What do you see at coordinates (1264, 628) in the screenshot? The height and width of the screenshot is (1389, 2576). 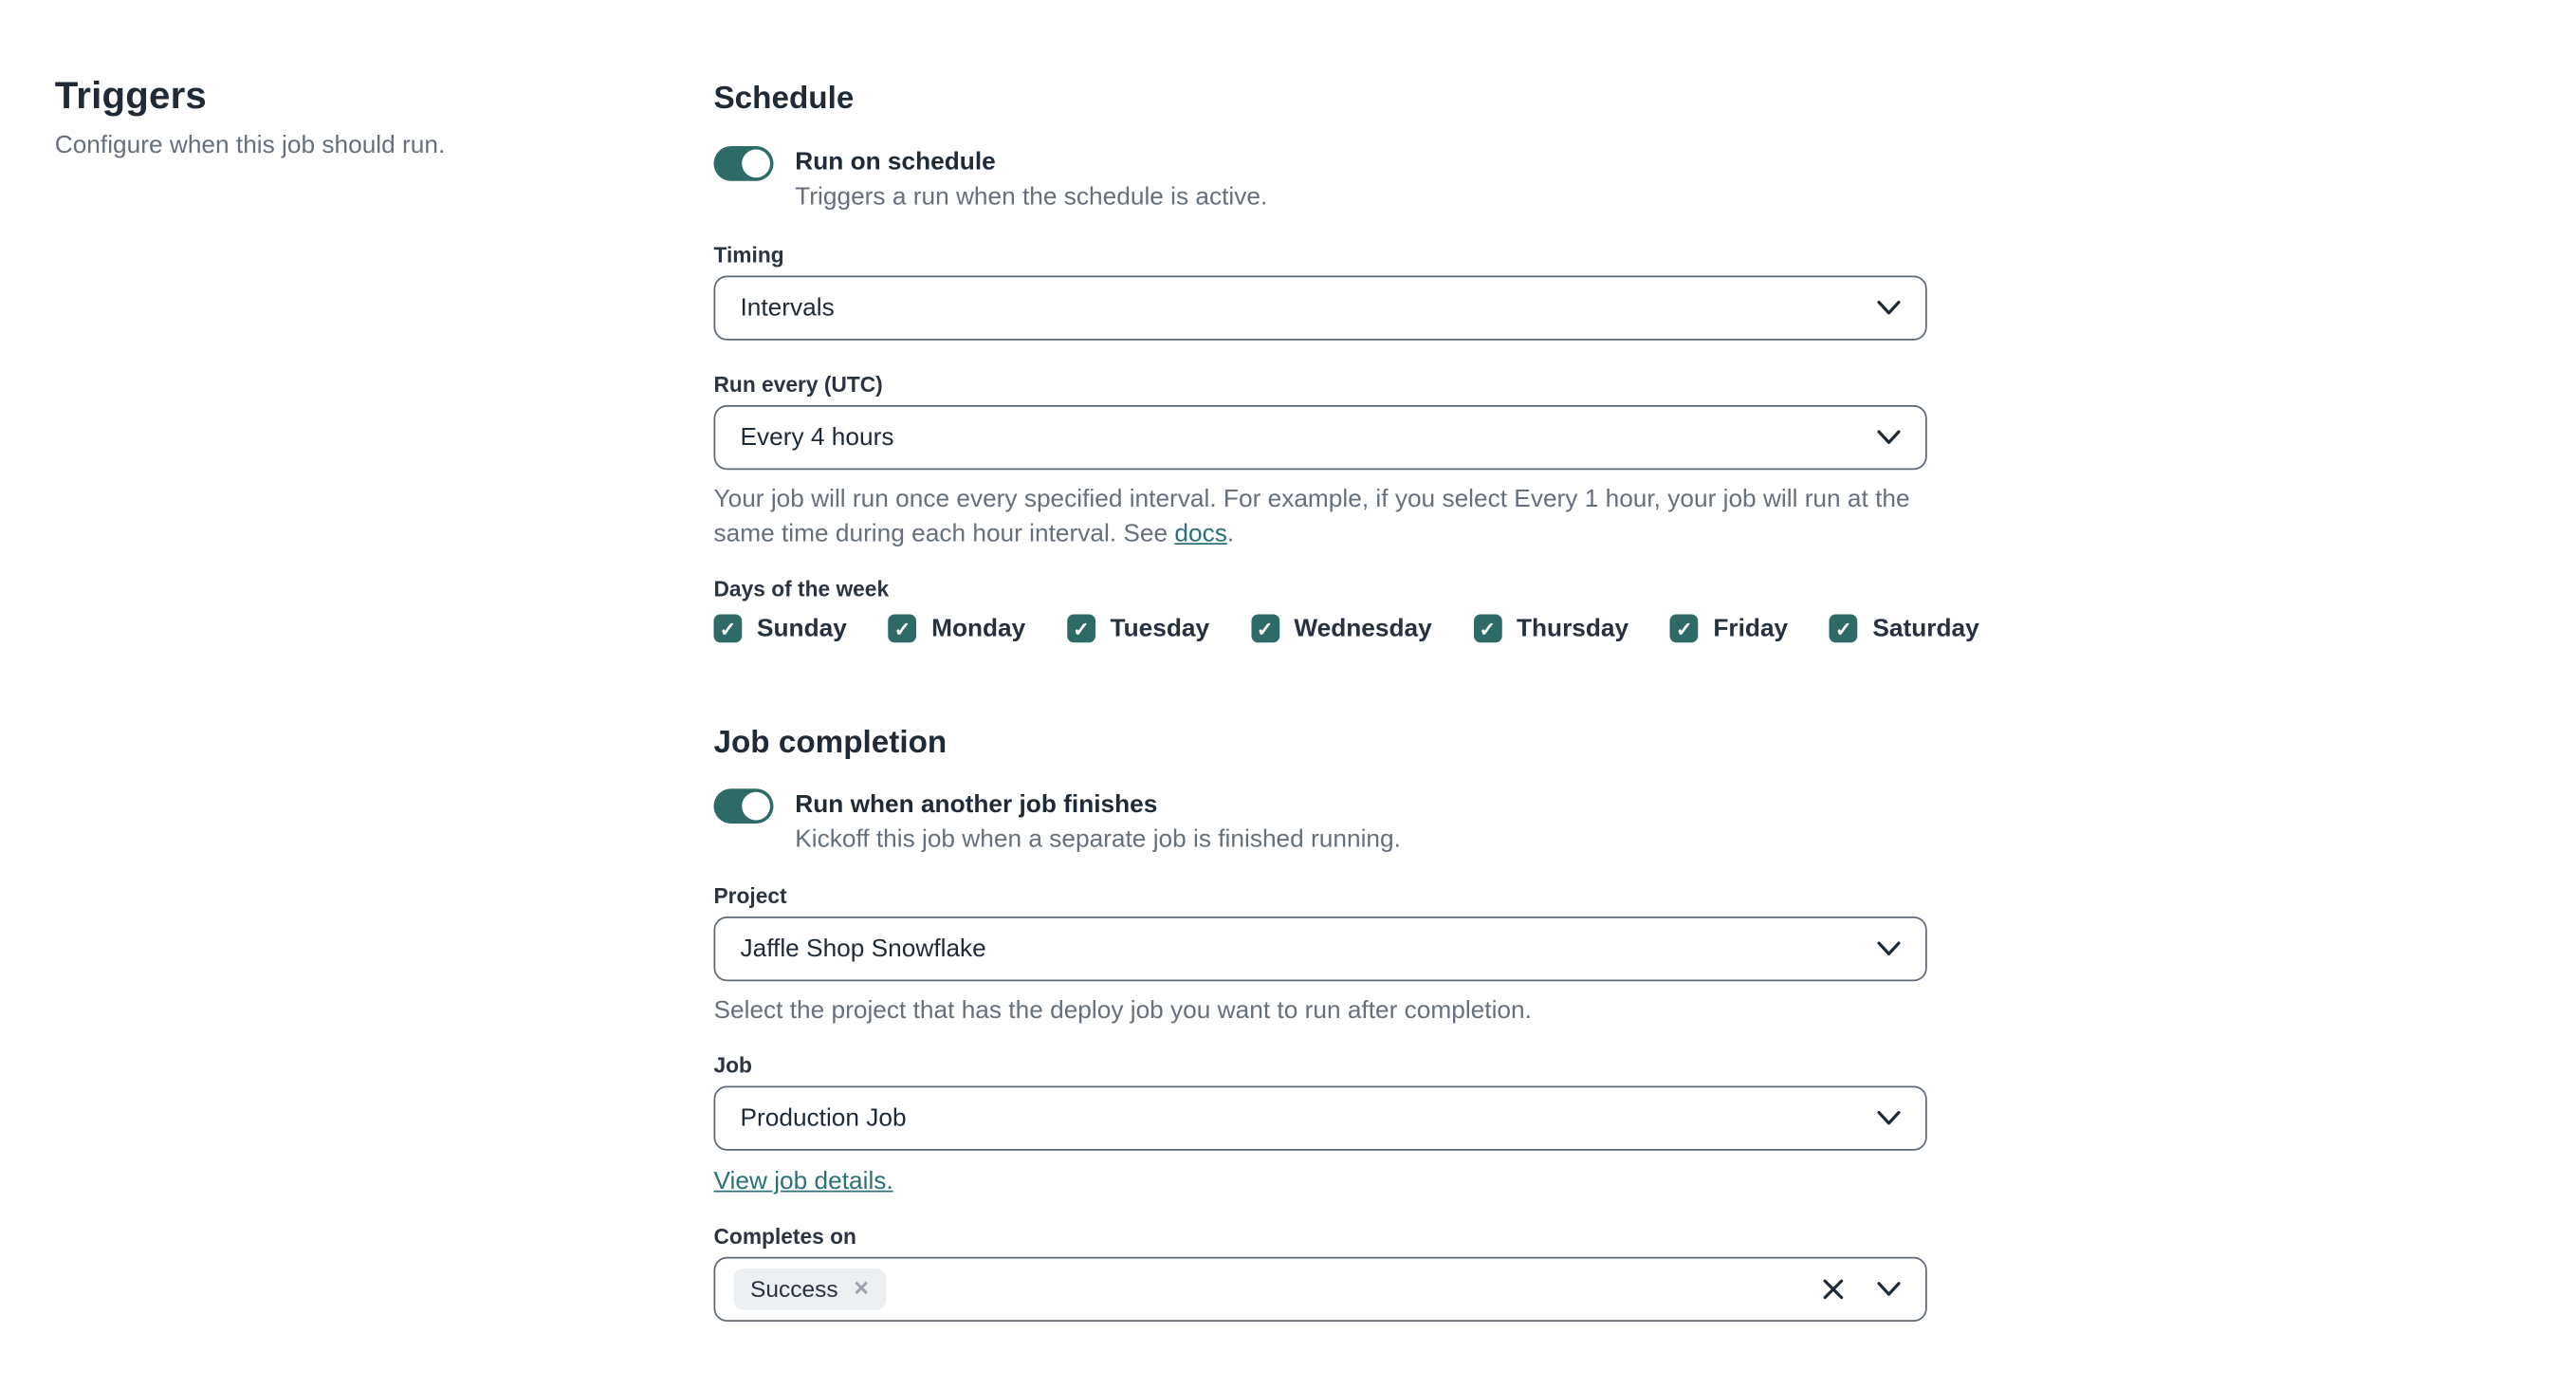 I see `wednesday-checkbox` at bounding box center [1264, 628].